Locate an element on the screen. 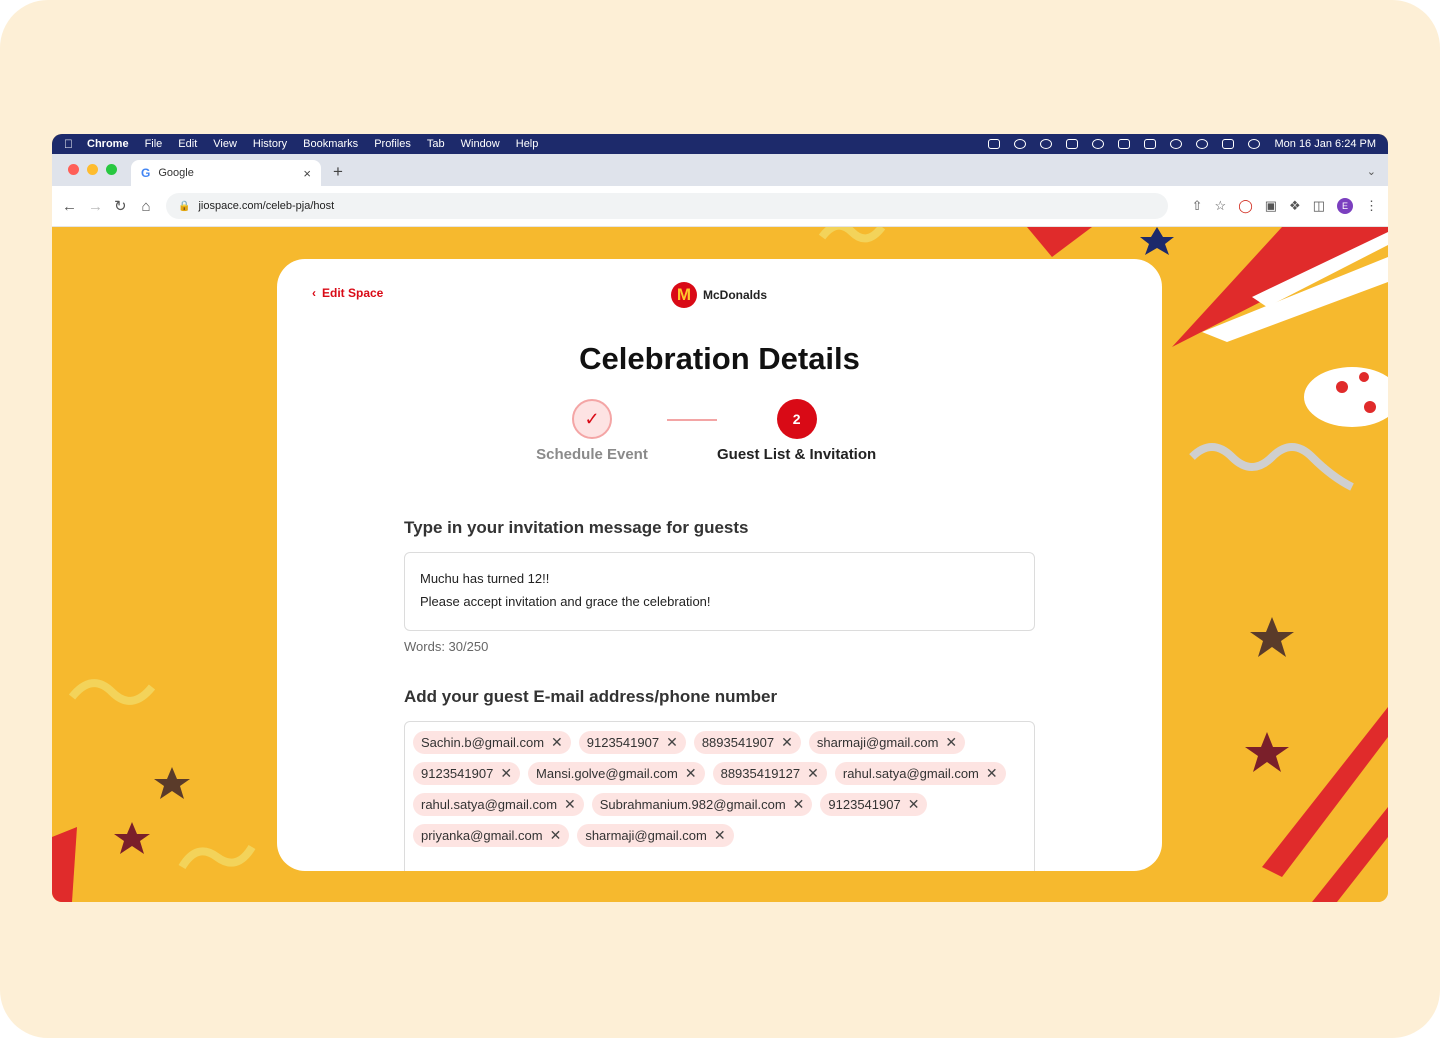  guest-chip: 88935419127 ✕ is located at coordinates (769, 773).